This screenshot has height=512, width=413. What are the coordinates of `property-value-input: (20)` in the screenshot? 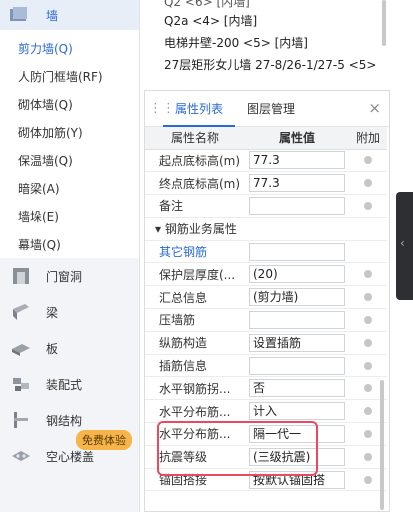 It's located at (297, 274).